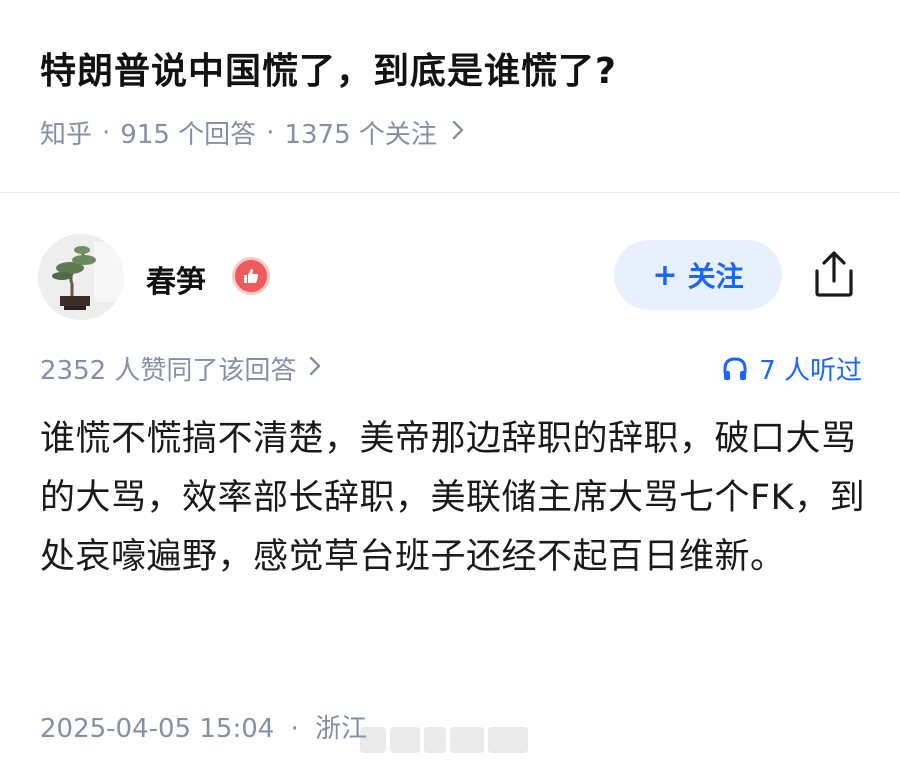 This screenshot has width=900, height=764. What do you see at coordinates (188, 135) in the screenshot?
I see `answer-count: 915 个回答` at bounding box center [188, 135].